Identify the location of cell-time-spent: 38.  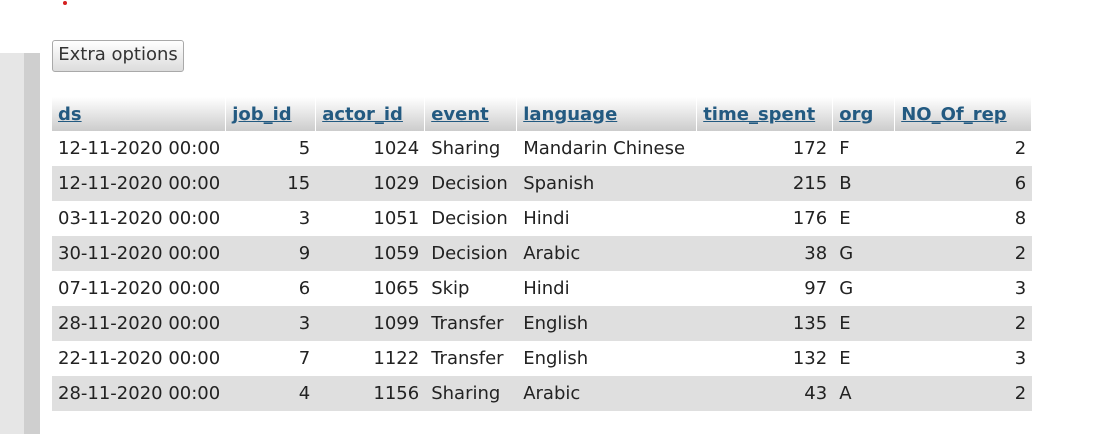
(765, 253).